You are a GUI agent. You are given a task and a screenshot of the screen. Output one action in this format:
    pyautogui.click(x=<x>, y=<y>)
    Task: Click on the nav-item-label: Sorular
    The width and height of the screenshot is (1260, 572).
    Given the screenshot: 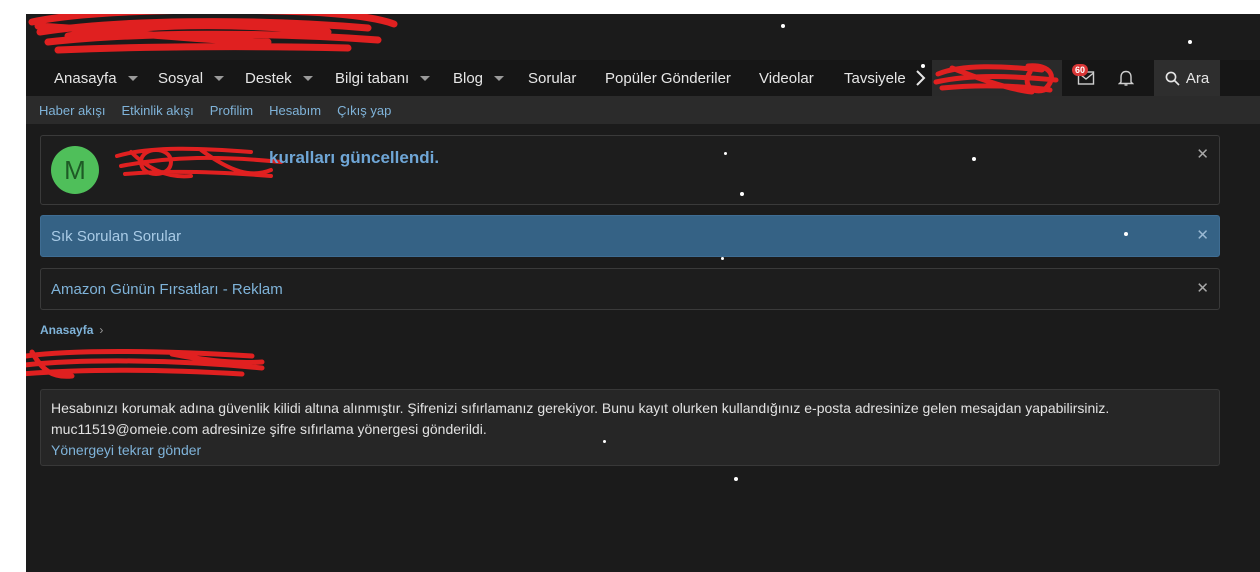 What is the action you would take?
    pyautogui.click(x=552, y=78)
    